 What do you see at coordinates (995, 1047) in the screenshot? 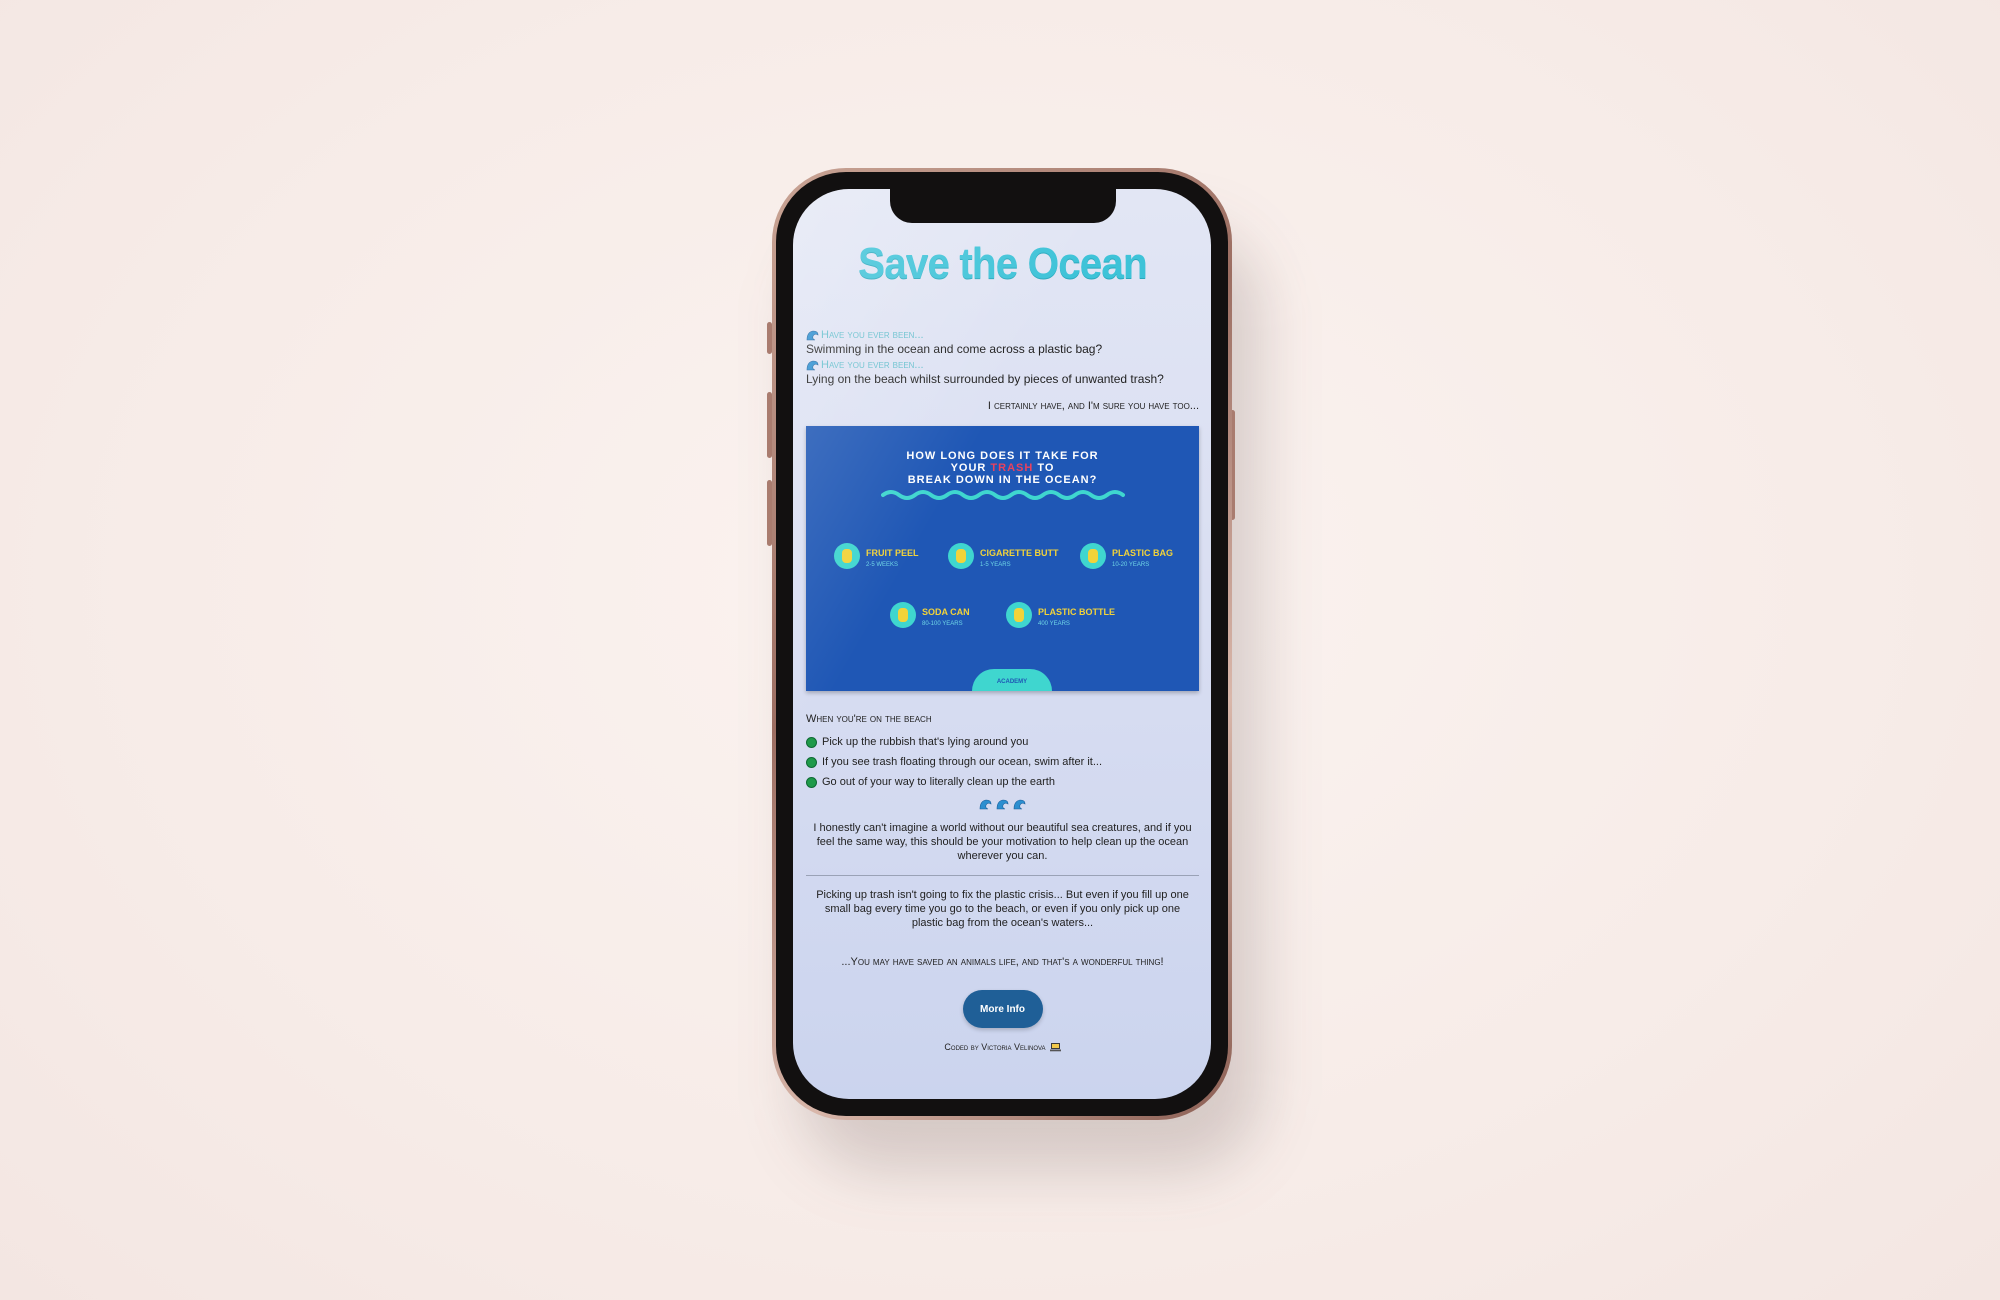
I see `footer-credit: Coded by Victoria Velinova` at bounding box center [995, 1047].